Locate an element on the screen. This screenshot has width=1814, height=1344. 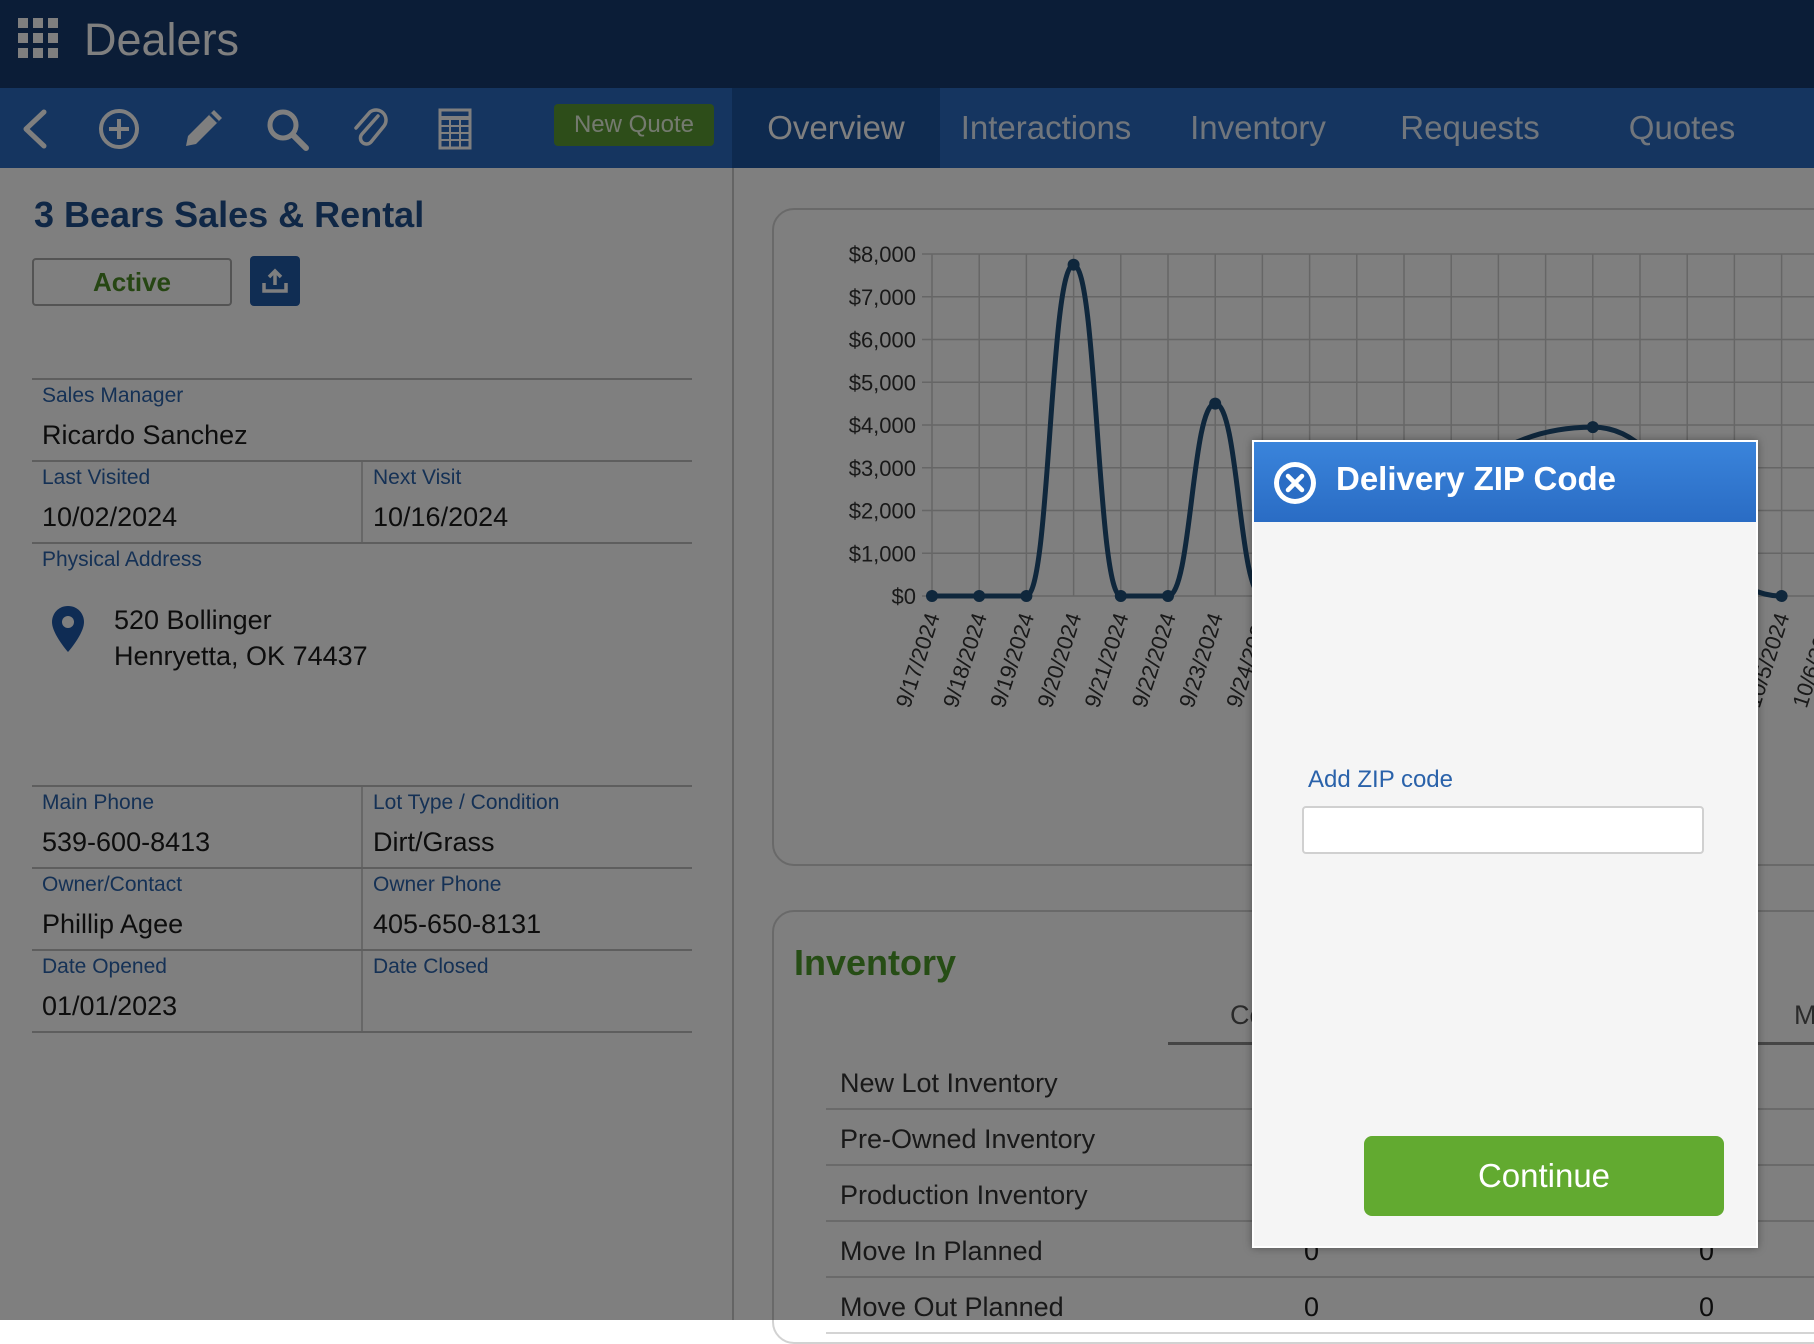
zip-code-input is located at coordinates (1503, 830).